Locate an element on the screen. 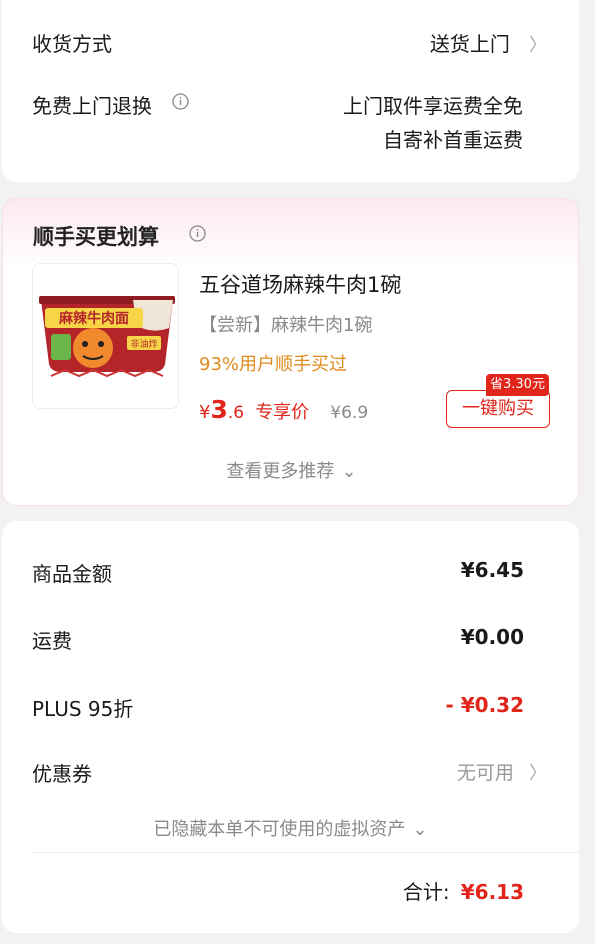 Image resolution: width=595 pixels, height=944 pixels. coupon-selector: 无可用 〉 is located at coordinates (502, 771).